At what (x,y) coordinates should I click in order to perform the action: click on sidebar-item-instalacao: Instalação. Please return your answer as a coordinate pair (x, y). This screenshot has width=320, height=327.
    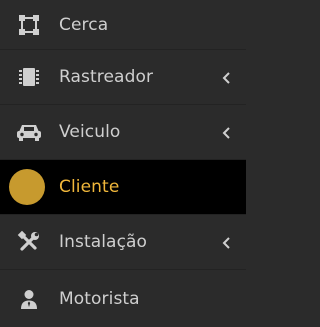
    Looking at the image, I should click on (123, 242).